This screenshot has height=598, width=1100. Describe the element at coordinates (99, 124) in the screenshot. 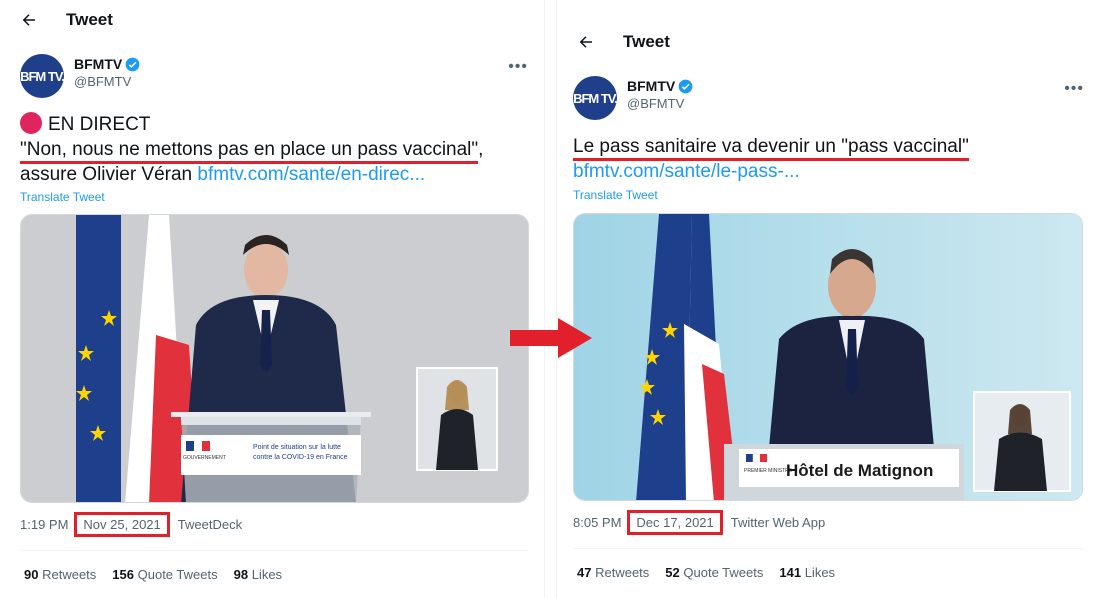

I see `live-label: EN DIRECT` at that location.